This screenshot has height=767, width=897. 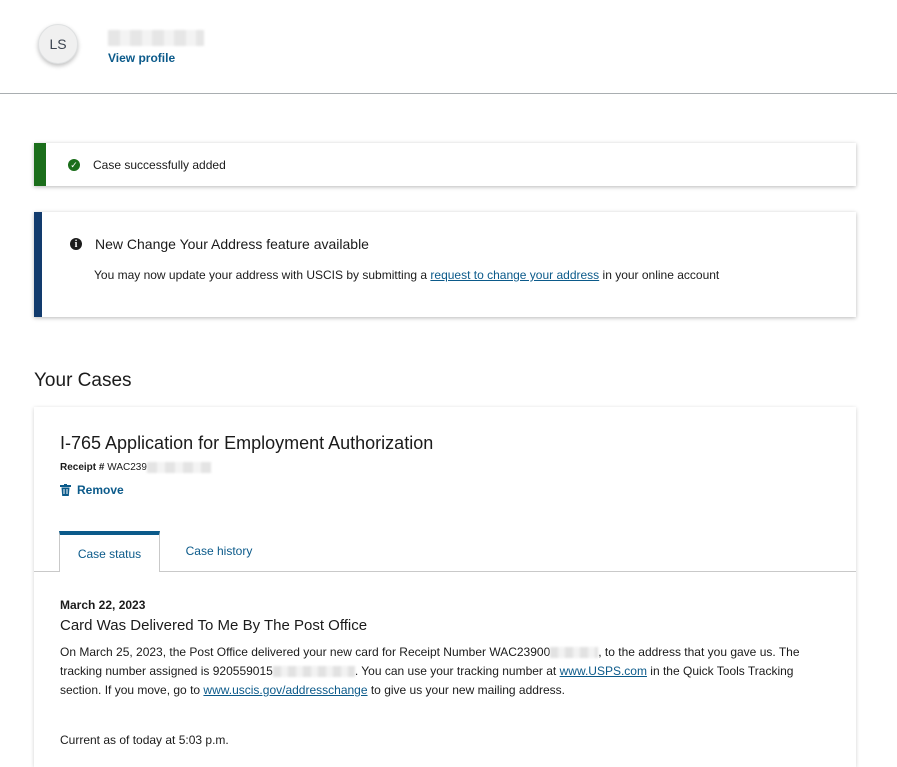 What do you see at coordinates (76, 244) in the screenshot?
I see `info-circle-icon: i` at bounding box center [76, 244].